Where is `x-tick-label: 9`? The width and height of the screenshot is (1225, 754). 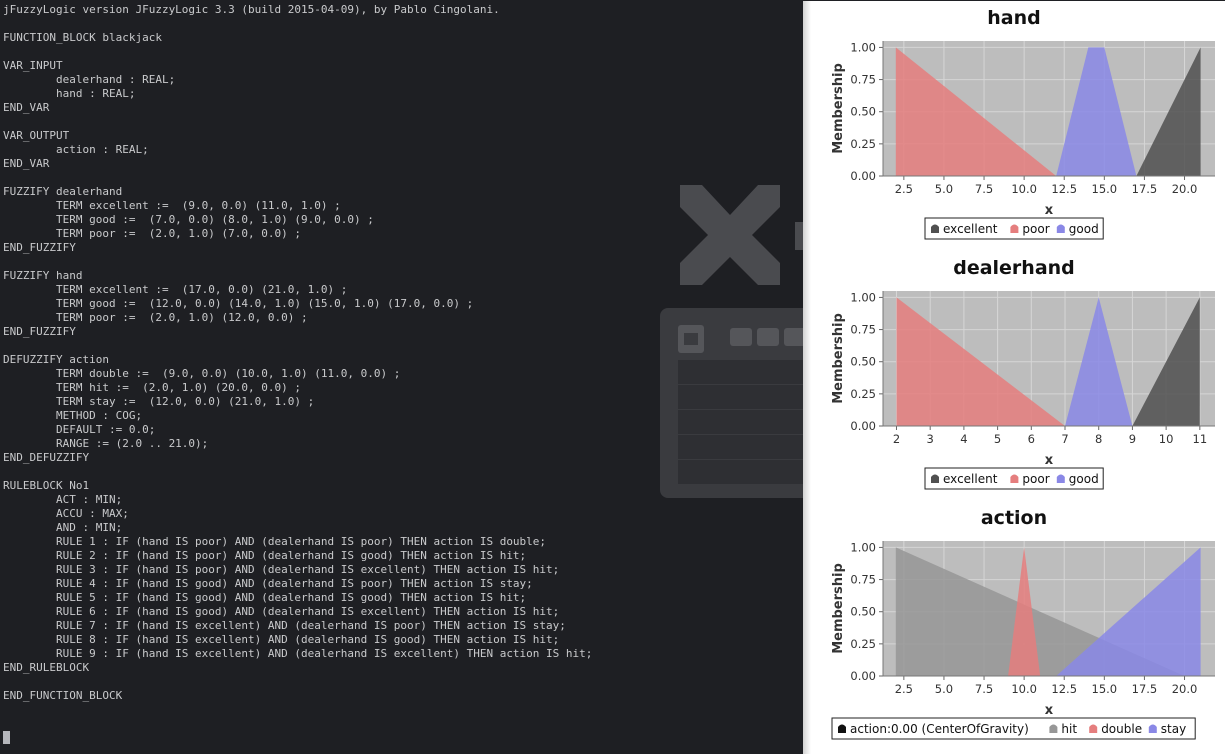 x-tick-label: 9 is located at coordinates (1132, 439).